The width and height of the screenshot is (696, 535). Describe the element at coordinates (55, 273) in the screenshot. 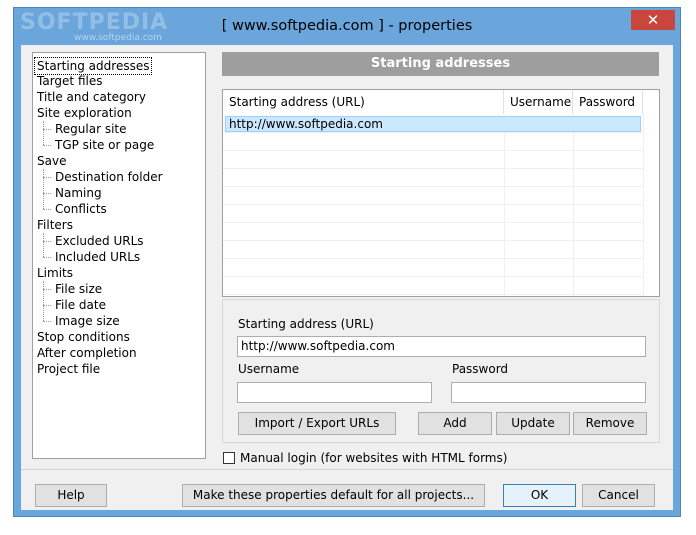

I see `tree-item: Limits` at that location.